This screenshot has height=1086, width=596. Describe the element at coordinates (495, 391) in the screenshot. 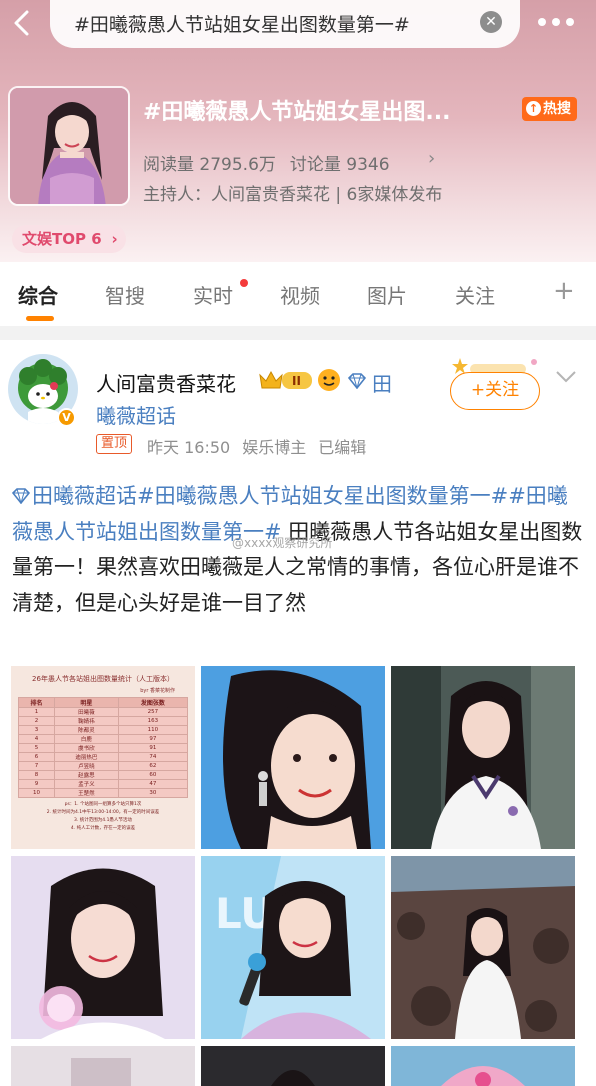

I see `follow-button: +关注` at that location.